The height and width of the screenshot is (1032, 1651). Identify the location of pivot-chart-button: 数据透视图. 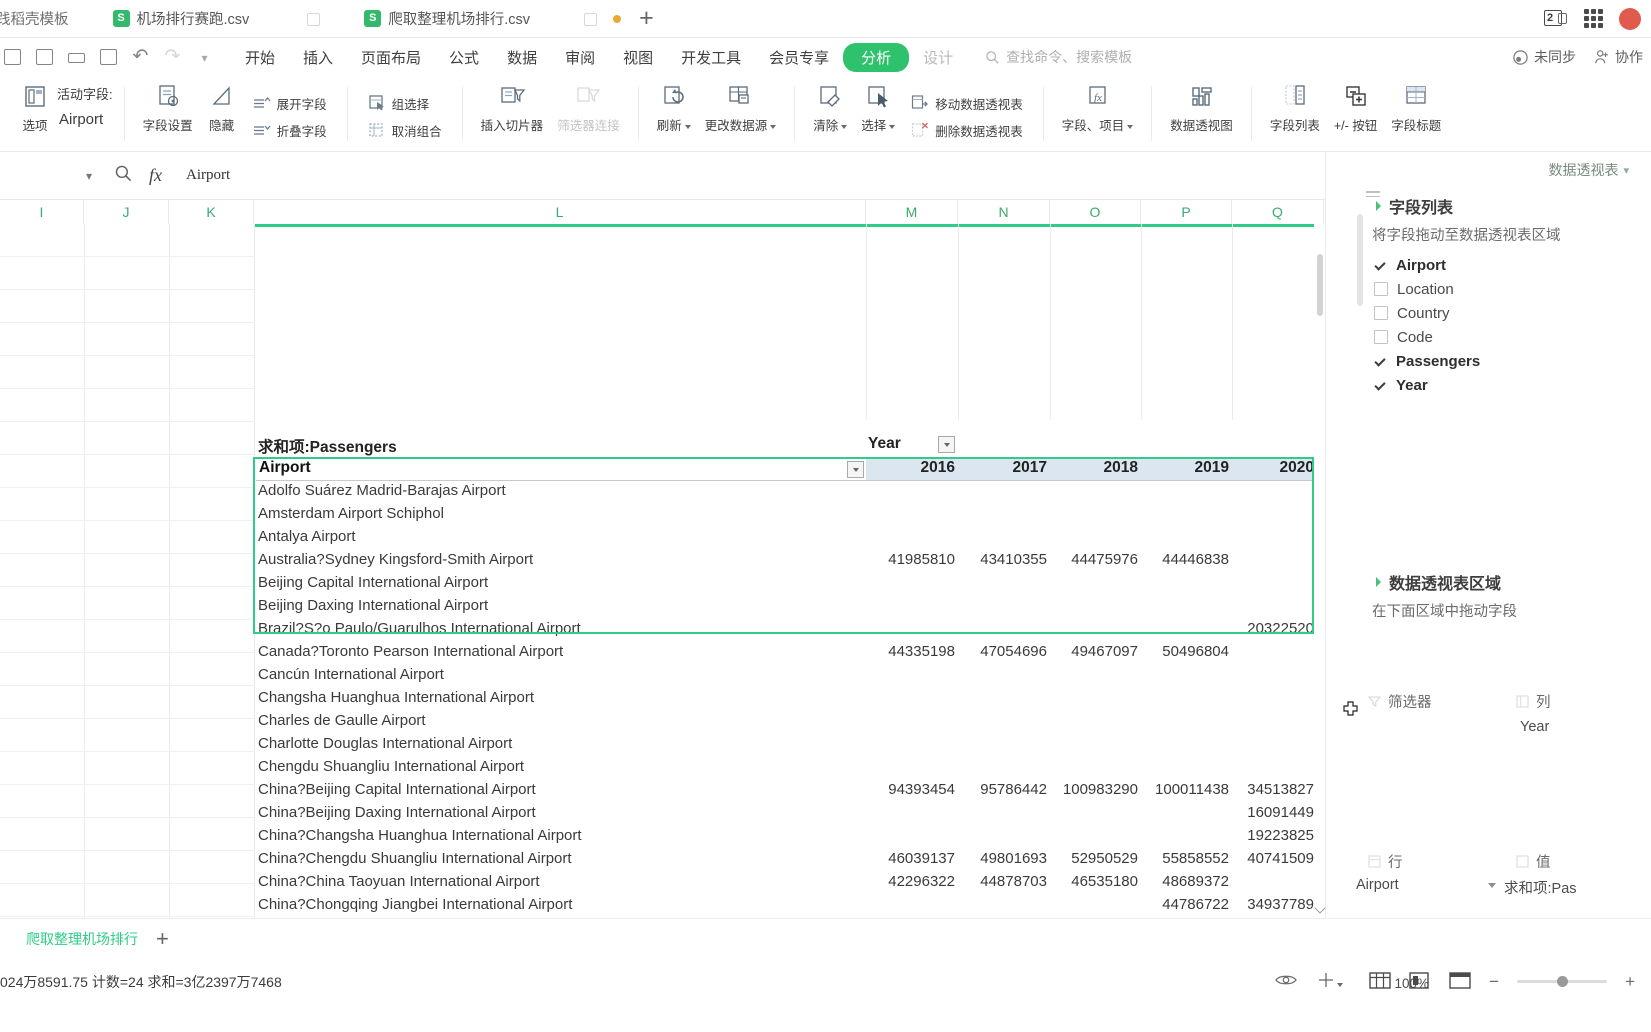
(1201, 113).